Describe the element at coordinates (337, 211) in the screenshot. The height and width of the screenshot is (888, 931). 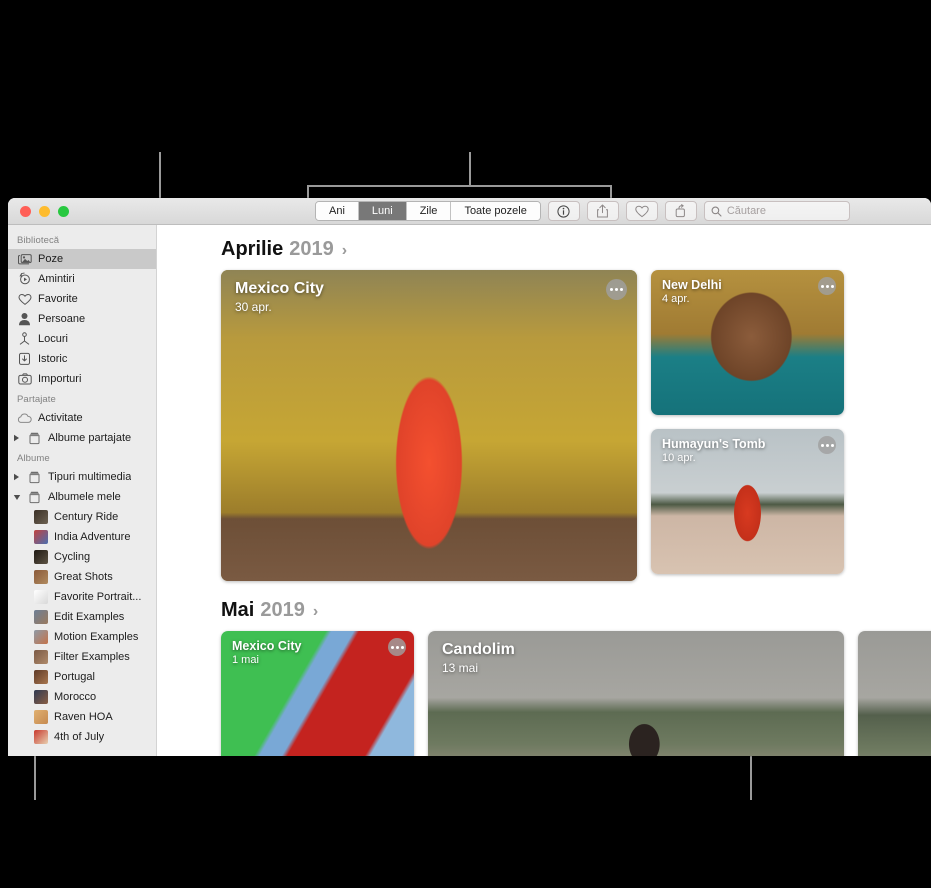
I see `segment-ani: Ani` at that location.